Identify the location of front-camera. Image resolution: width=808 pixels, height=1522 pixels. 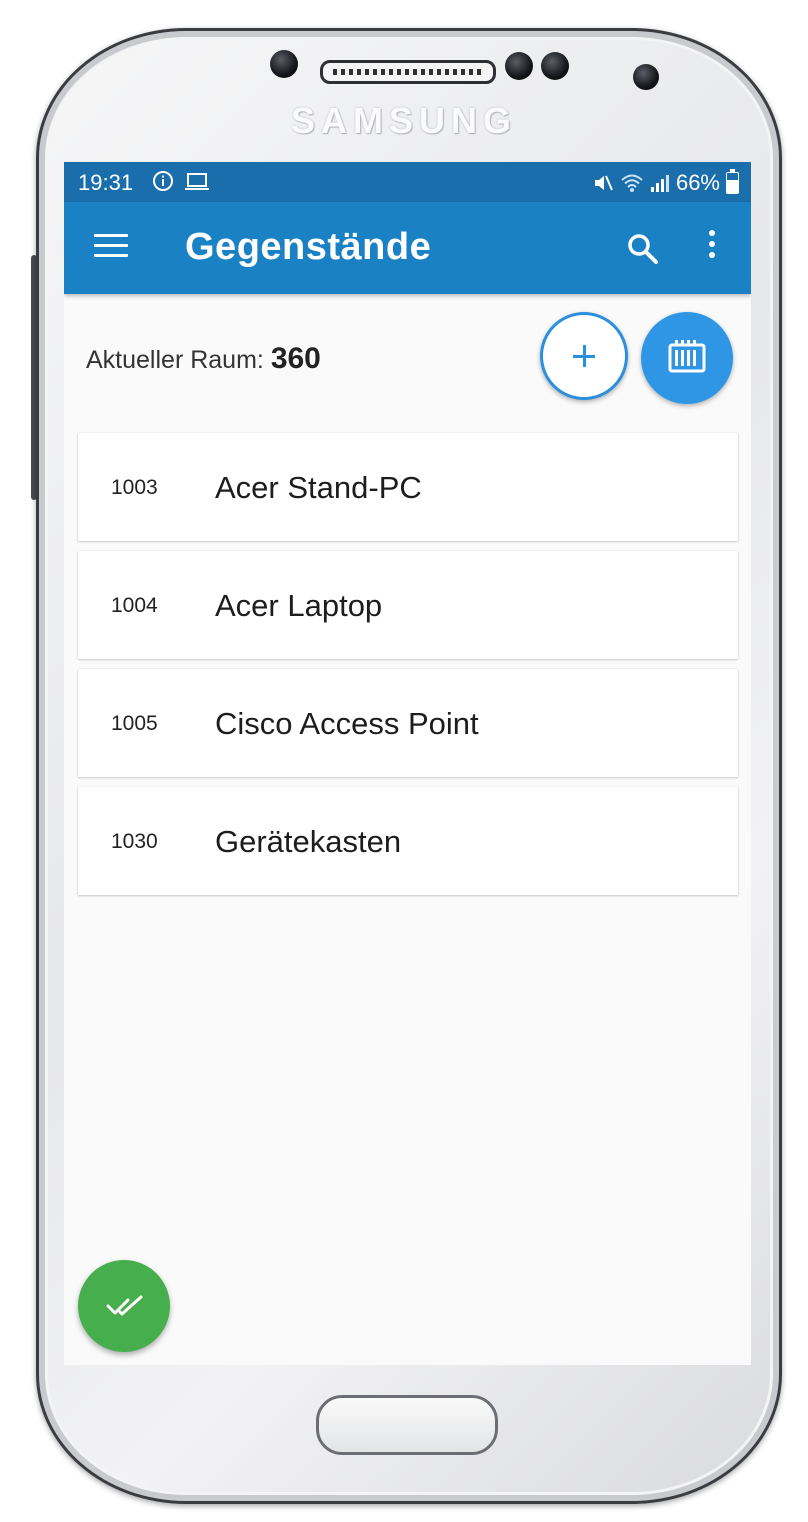
(646, 77).